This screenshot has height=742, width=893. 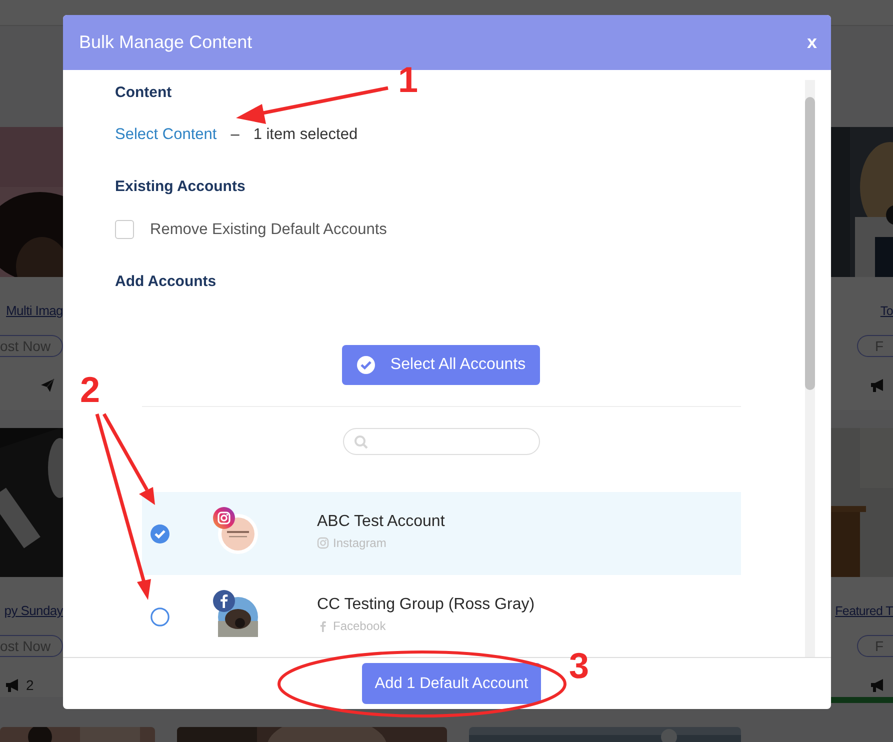 What do you see at coordinates (33, 611) in the screenshot?
I see `post-title-link: py Sunday` at bounding box center [33, 611].